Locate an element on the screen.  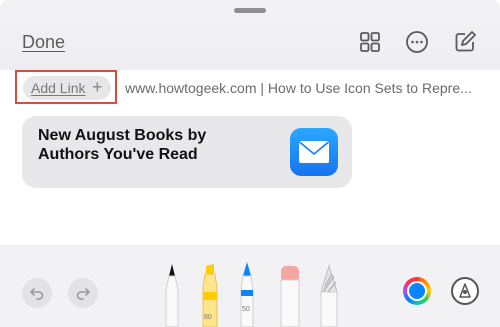
plus-icon: + is located at coordinates (97, 87).